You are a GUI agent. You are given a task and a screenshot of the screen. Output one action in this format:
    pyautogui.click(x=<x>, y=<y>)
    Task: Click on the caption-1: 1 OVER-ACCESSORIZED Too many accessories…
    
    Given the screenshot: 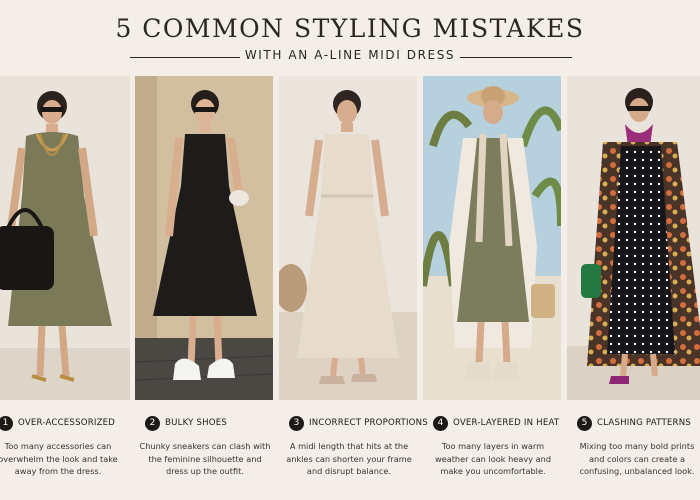 What is the action you would take?
    pyautogui.click(x=63, y=452)
    